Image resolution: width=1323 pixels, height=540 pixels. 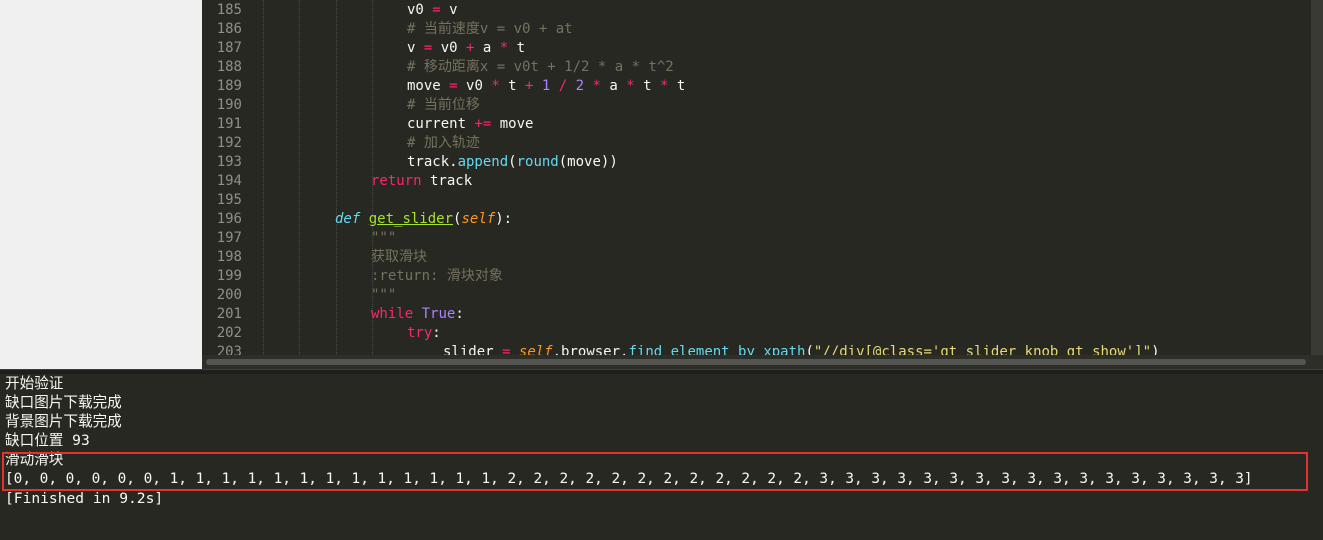 What do you see at coordinates (432, 162) in the screenshot?
I see `code-token: track.` at bounding box center [432, 162].